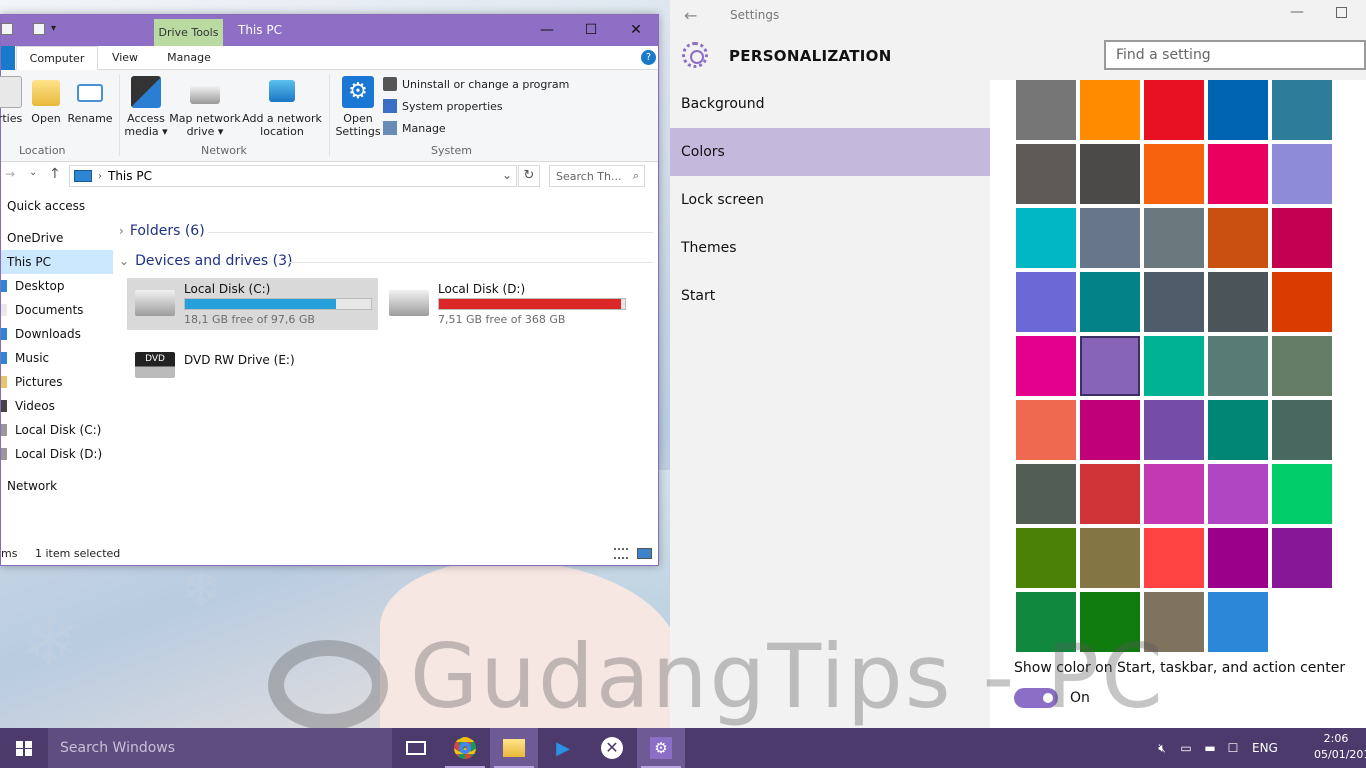  Describe the element at coordinates (282, 107) in the screenshot. I see `add-network-location-button: Add a network location` at that location.